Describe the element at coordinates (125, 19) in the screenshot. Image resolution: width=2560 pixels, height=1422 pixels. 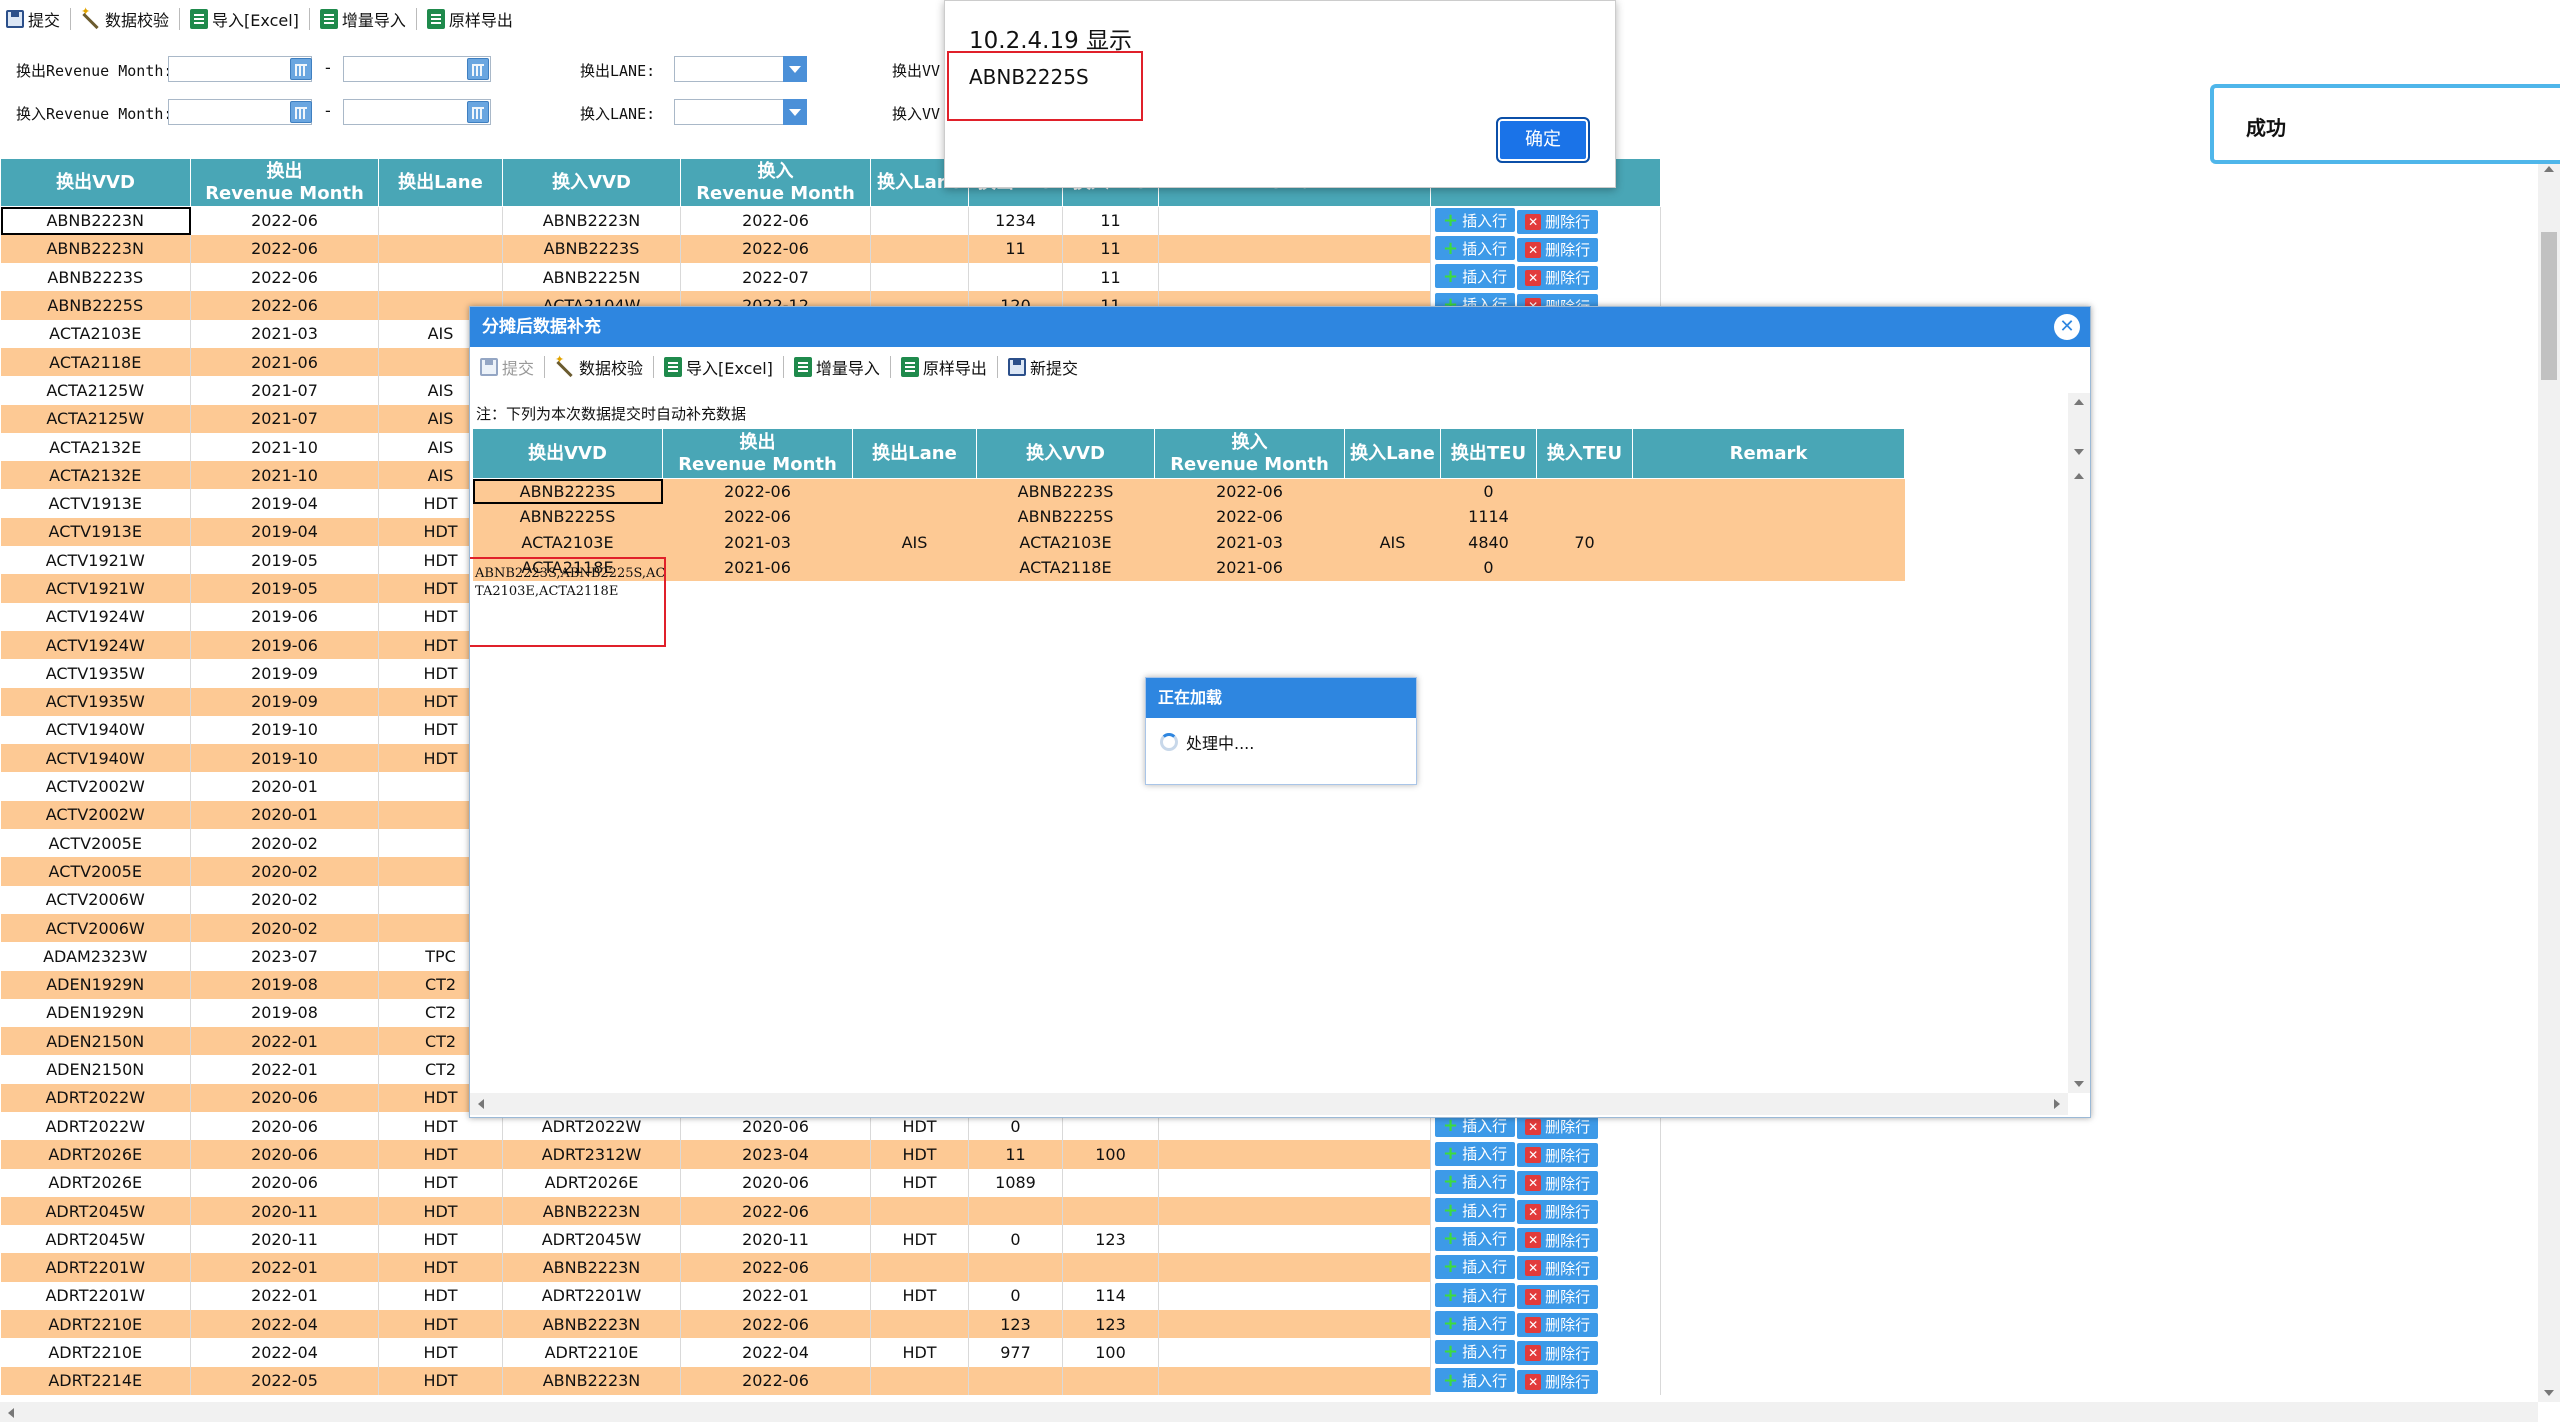
I see `validate-button: 数据校验` at that location.